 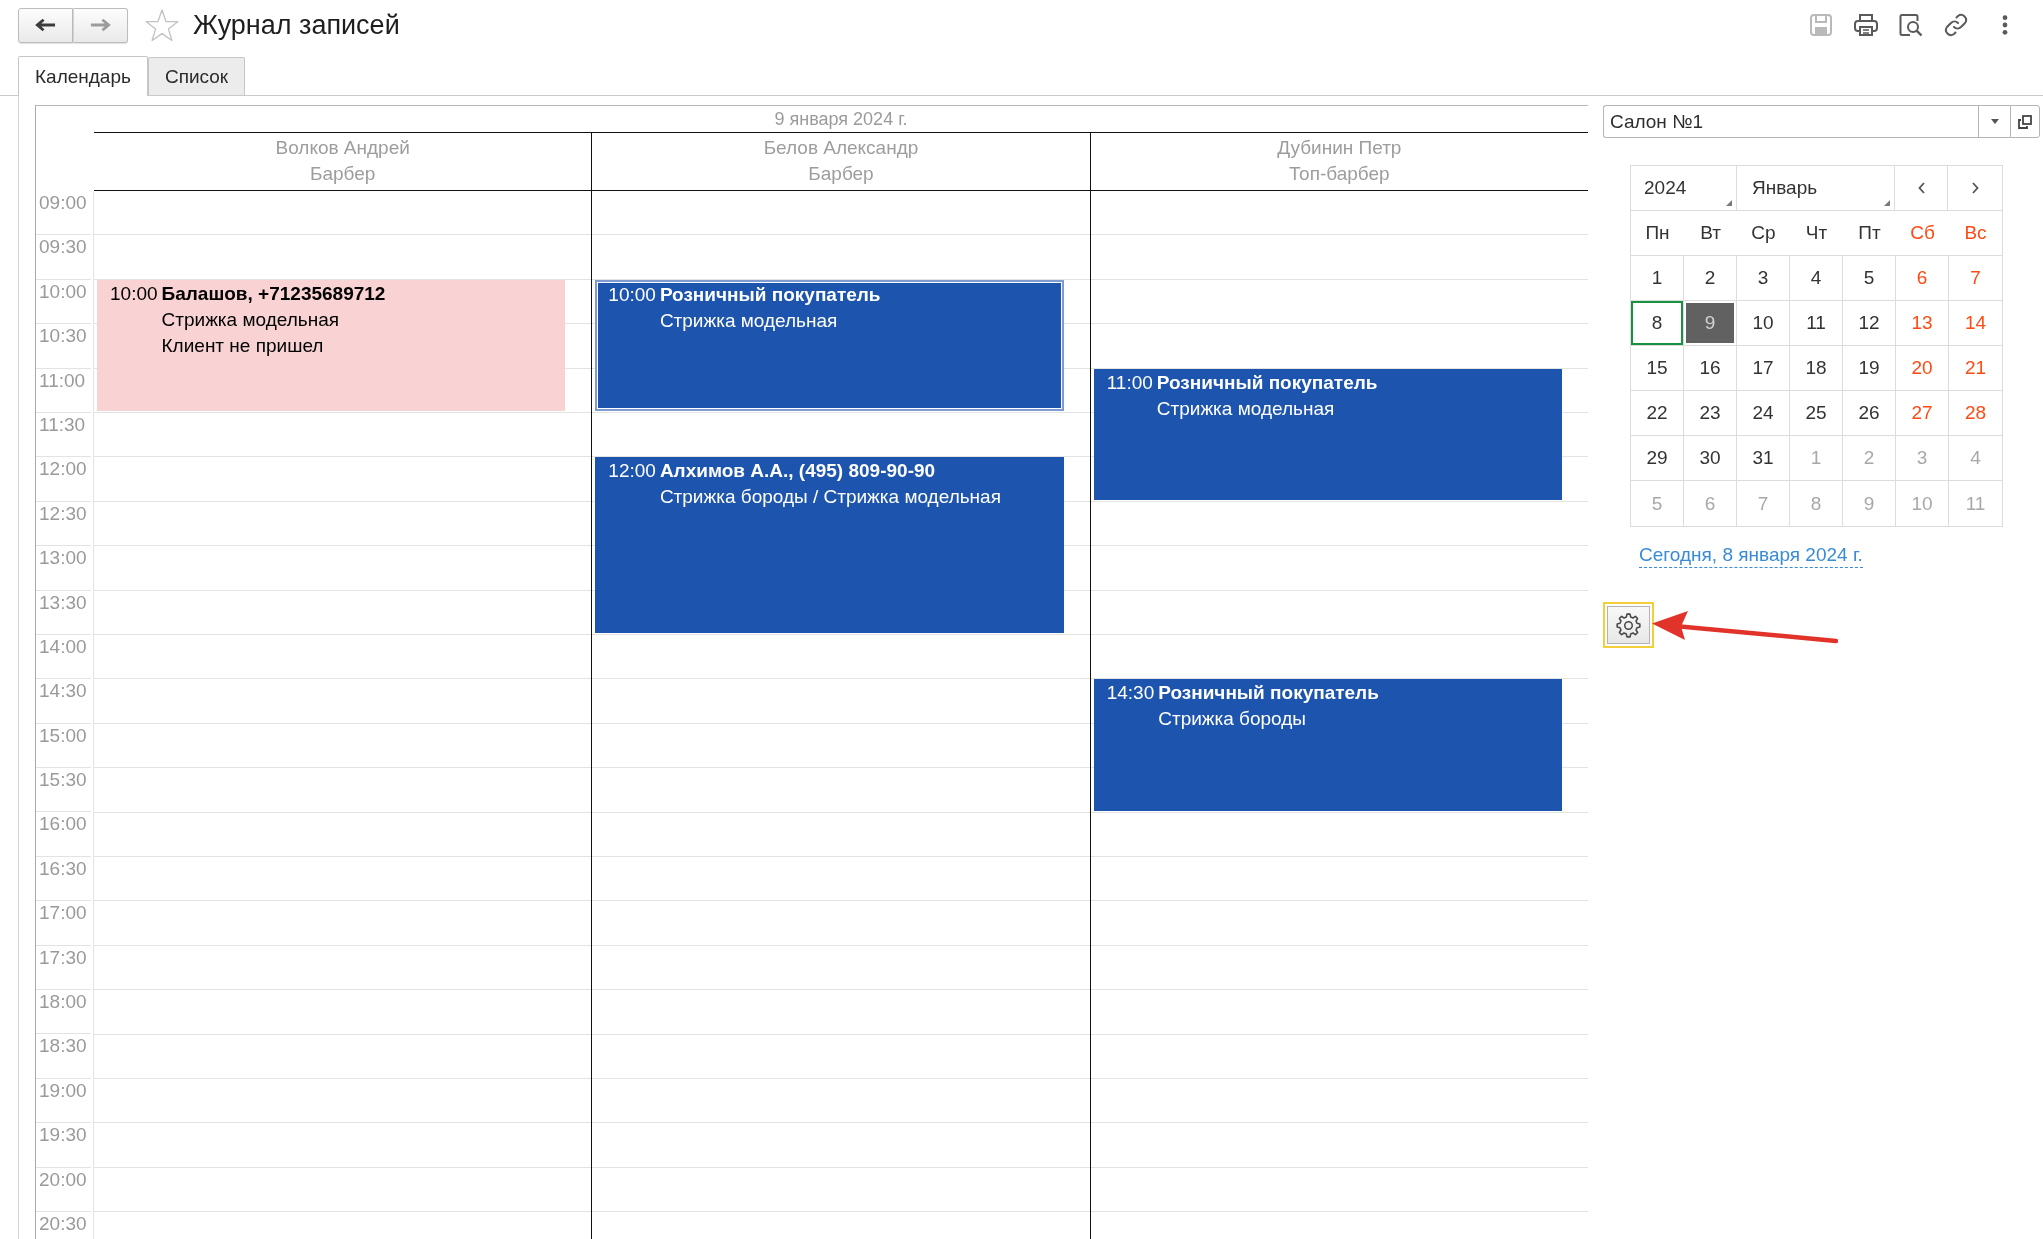 I want to click on calendar-day: 9, so click(x=1710, y=323).